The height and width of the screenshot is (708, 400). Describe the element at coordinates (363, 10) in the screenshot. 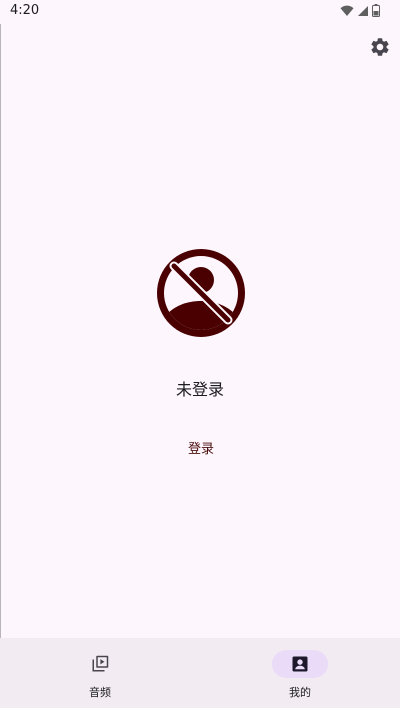

I see `signal-icon` at that location.